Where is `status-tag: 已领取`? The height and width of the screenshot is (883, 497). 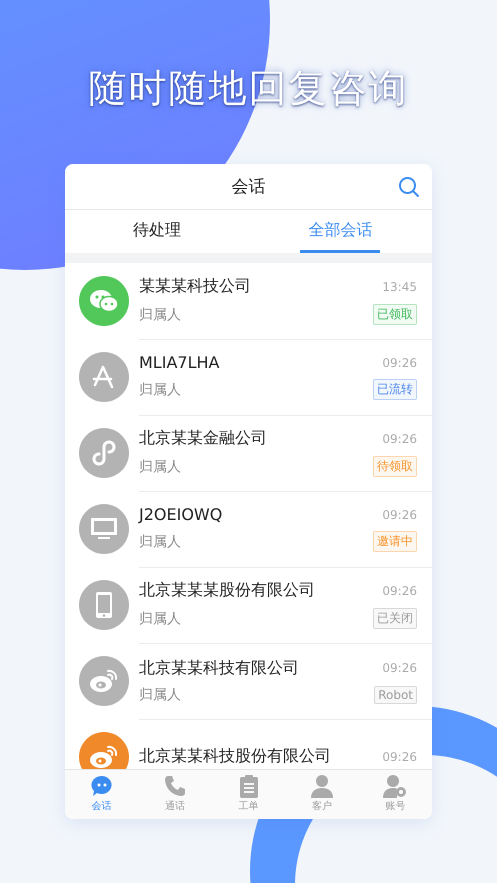
status-tag: 已领取 is located at coordinates (395, 314).